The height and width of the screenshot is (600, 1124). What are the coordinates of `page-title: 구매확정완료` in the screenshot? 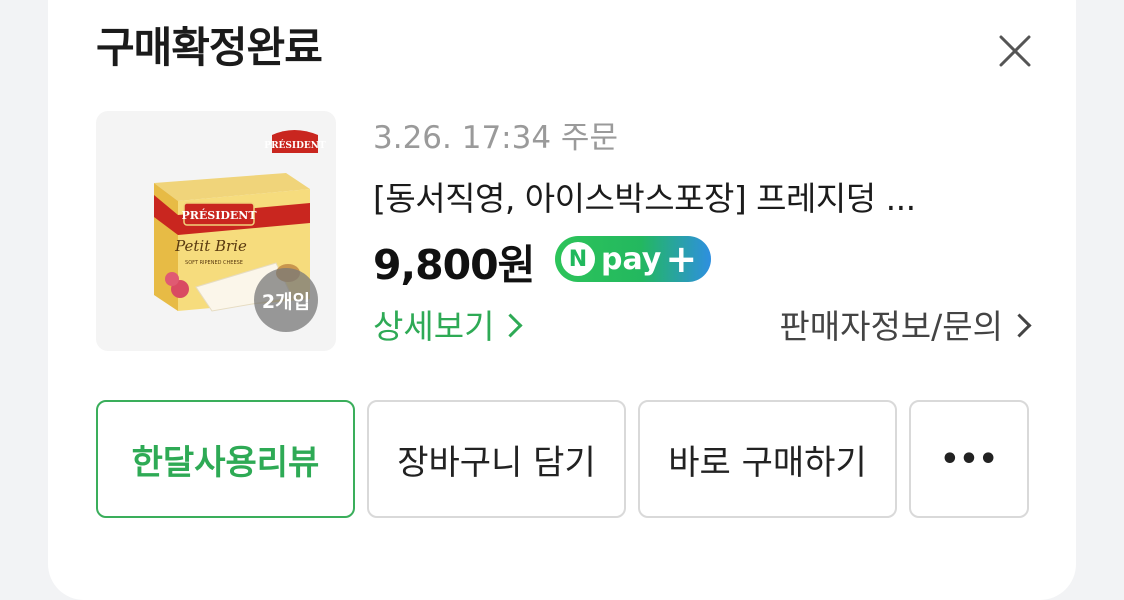 It's located at (209, 47).